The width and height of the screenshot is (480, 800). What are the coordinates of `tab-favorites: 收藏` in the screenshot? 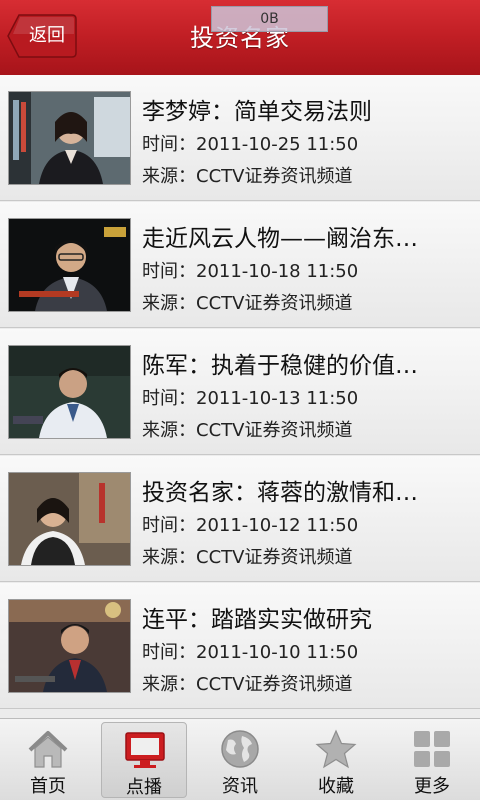 It's located at (336, 760).